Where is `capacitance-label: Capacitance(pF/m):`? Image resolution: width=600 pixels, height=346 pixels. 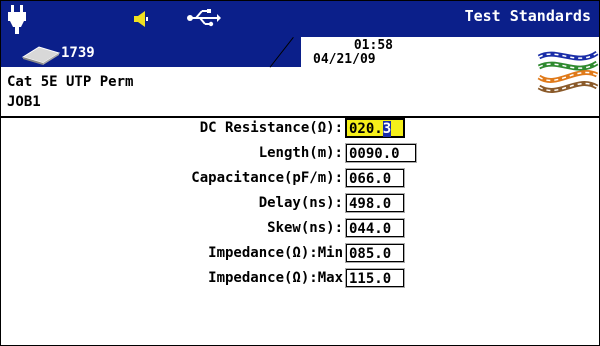
capacitance-label: Capacitance(pF/m): is located at coordinates (267, 178).